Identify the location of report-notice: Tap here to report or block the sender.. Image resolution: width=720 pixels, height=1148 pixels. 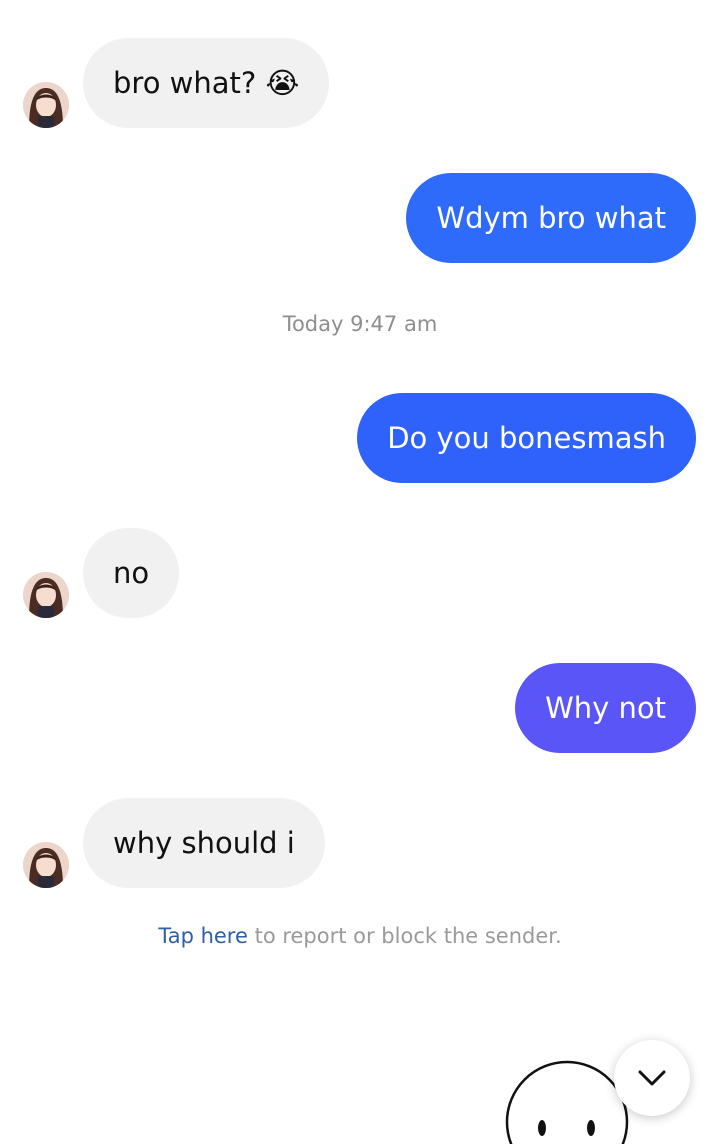
(360, 936).